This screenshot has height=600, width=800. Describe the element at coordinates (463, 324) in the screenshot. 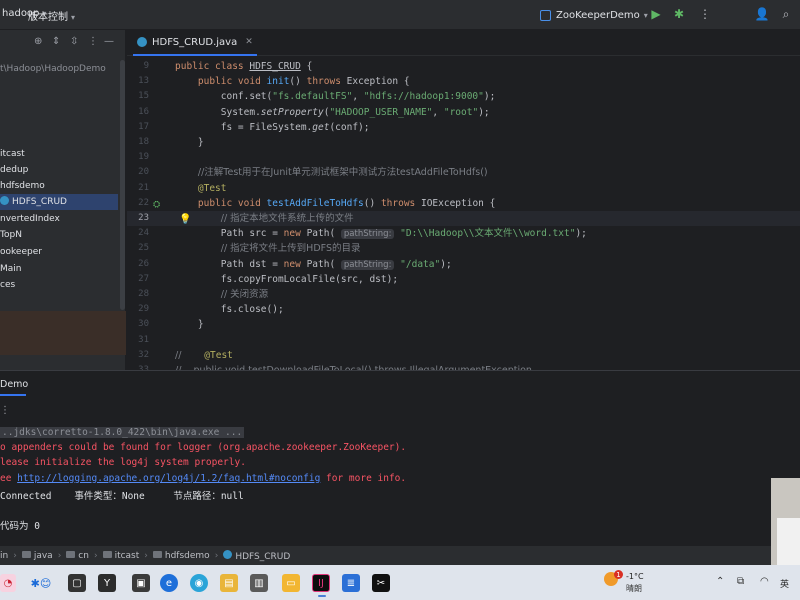

I see `code-line: 30 }` at that location.